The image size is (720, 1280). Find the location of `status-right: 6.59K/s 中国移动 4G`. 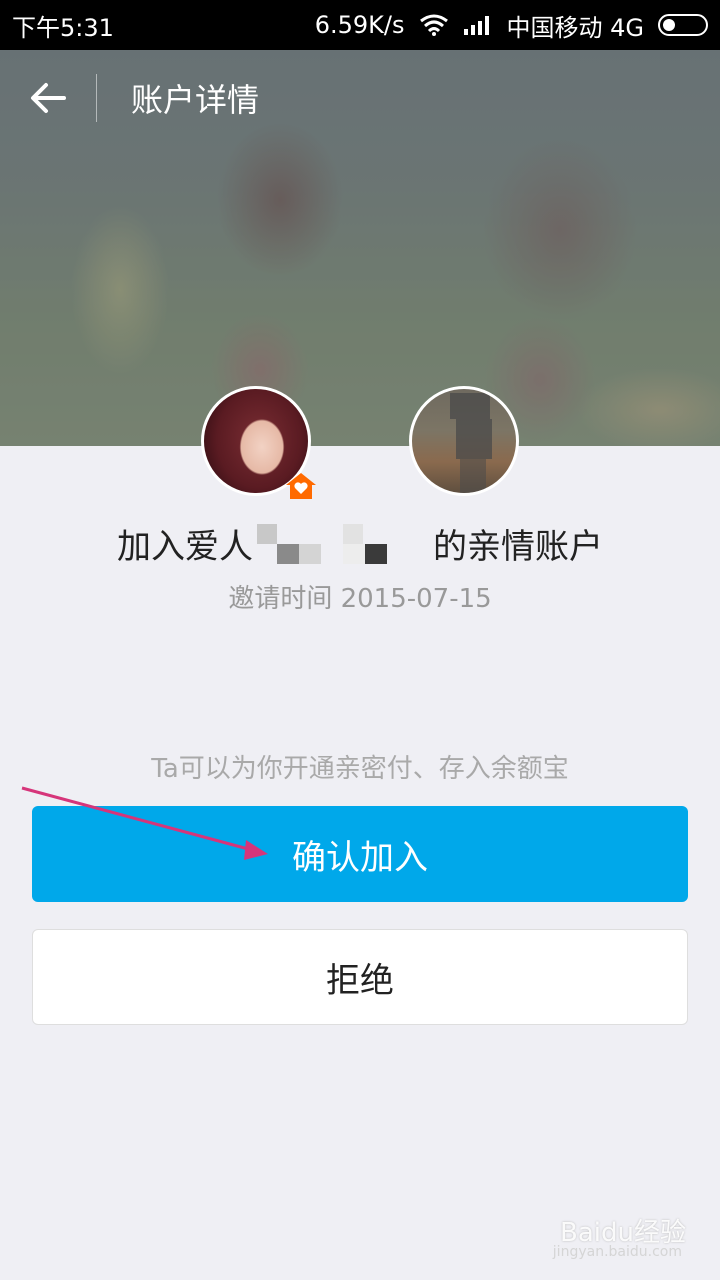

status-right: 6.59K/s 中国移动 4G is located at coordinates (511, 25).